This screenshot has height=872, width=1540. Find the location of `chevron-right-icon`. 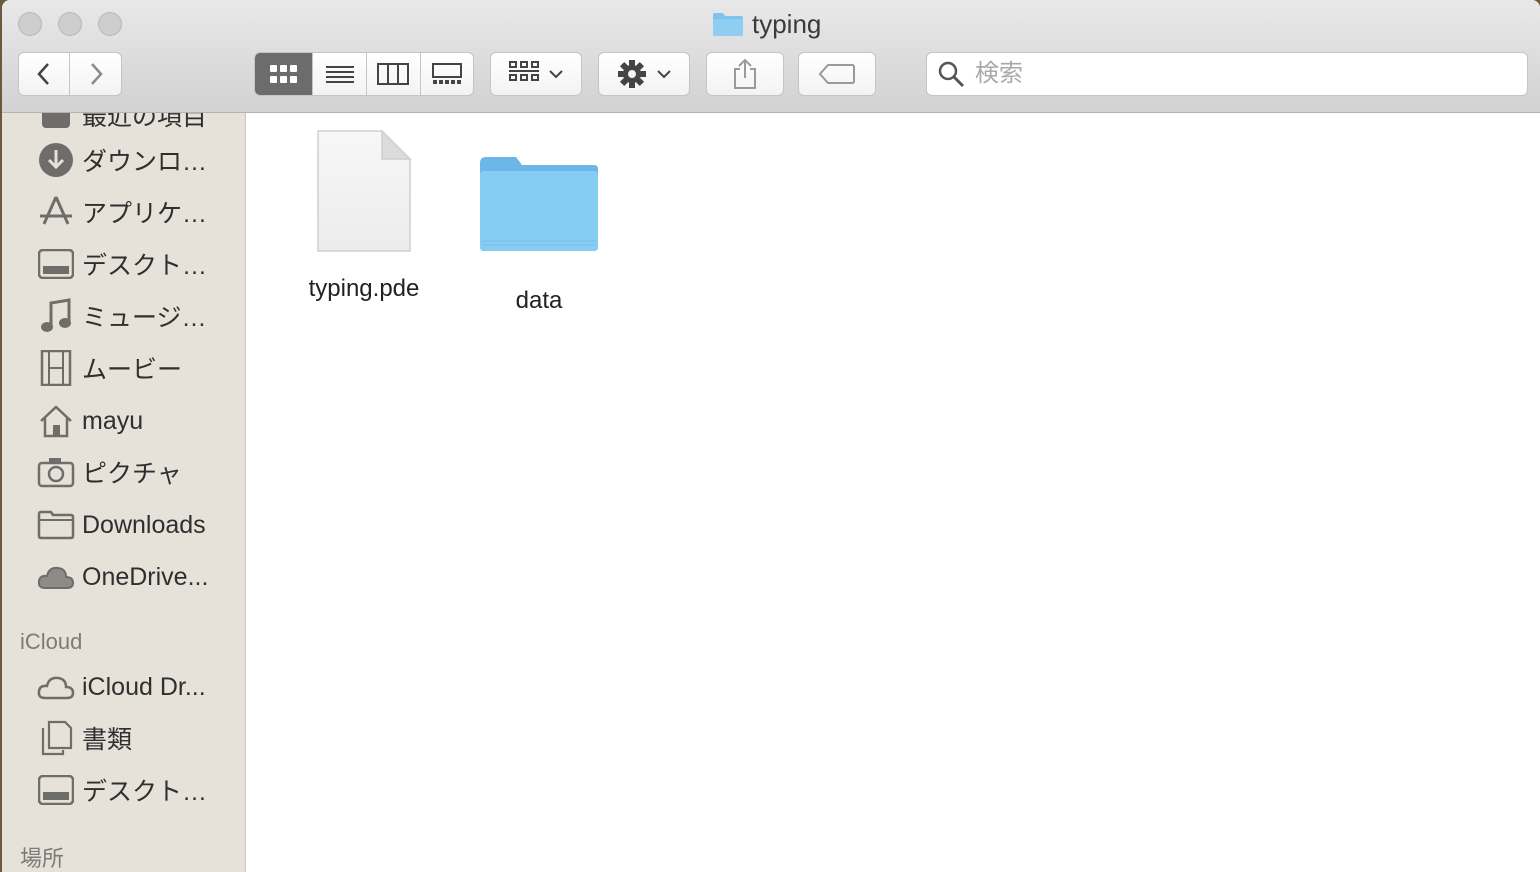

chevron-right-icon is located at coordinates (96, 74).